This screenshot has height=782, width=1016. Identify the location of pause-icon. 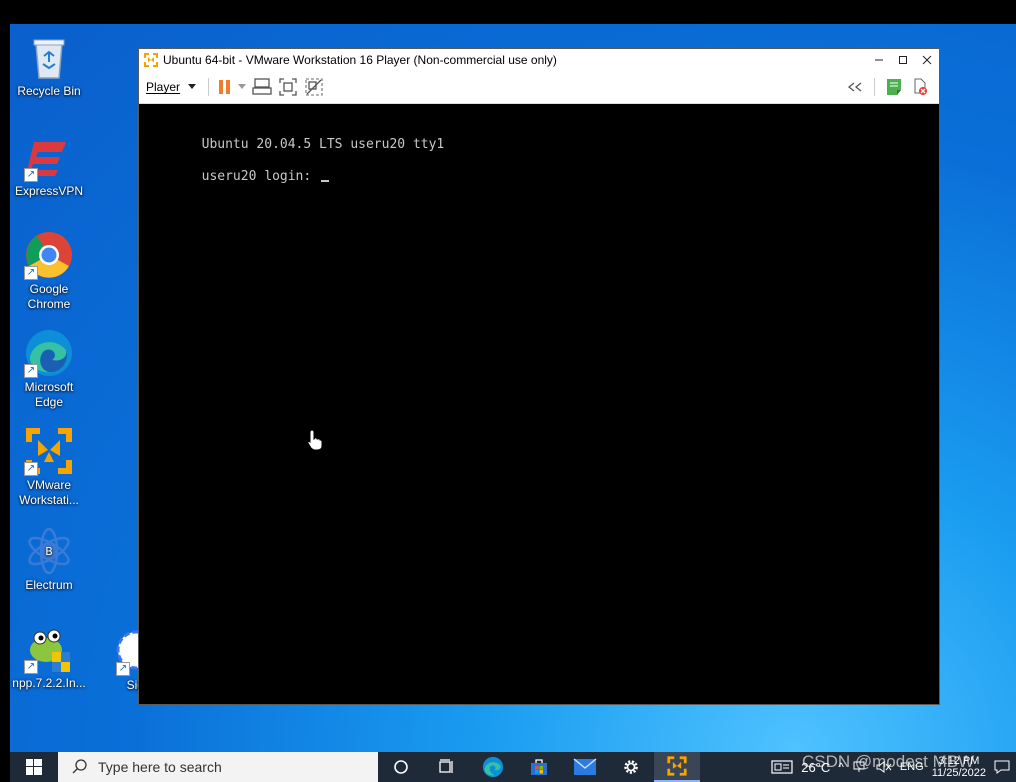
(225, 87).